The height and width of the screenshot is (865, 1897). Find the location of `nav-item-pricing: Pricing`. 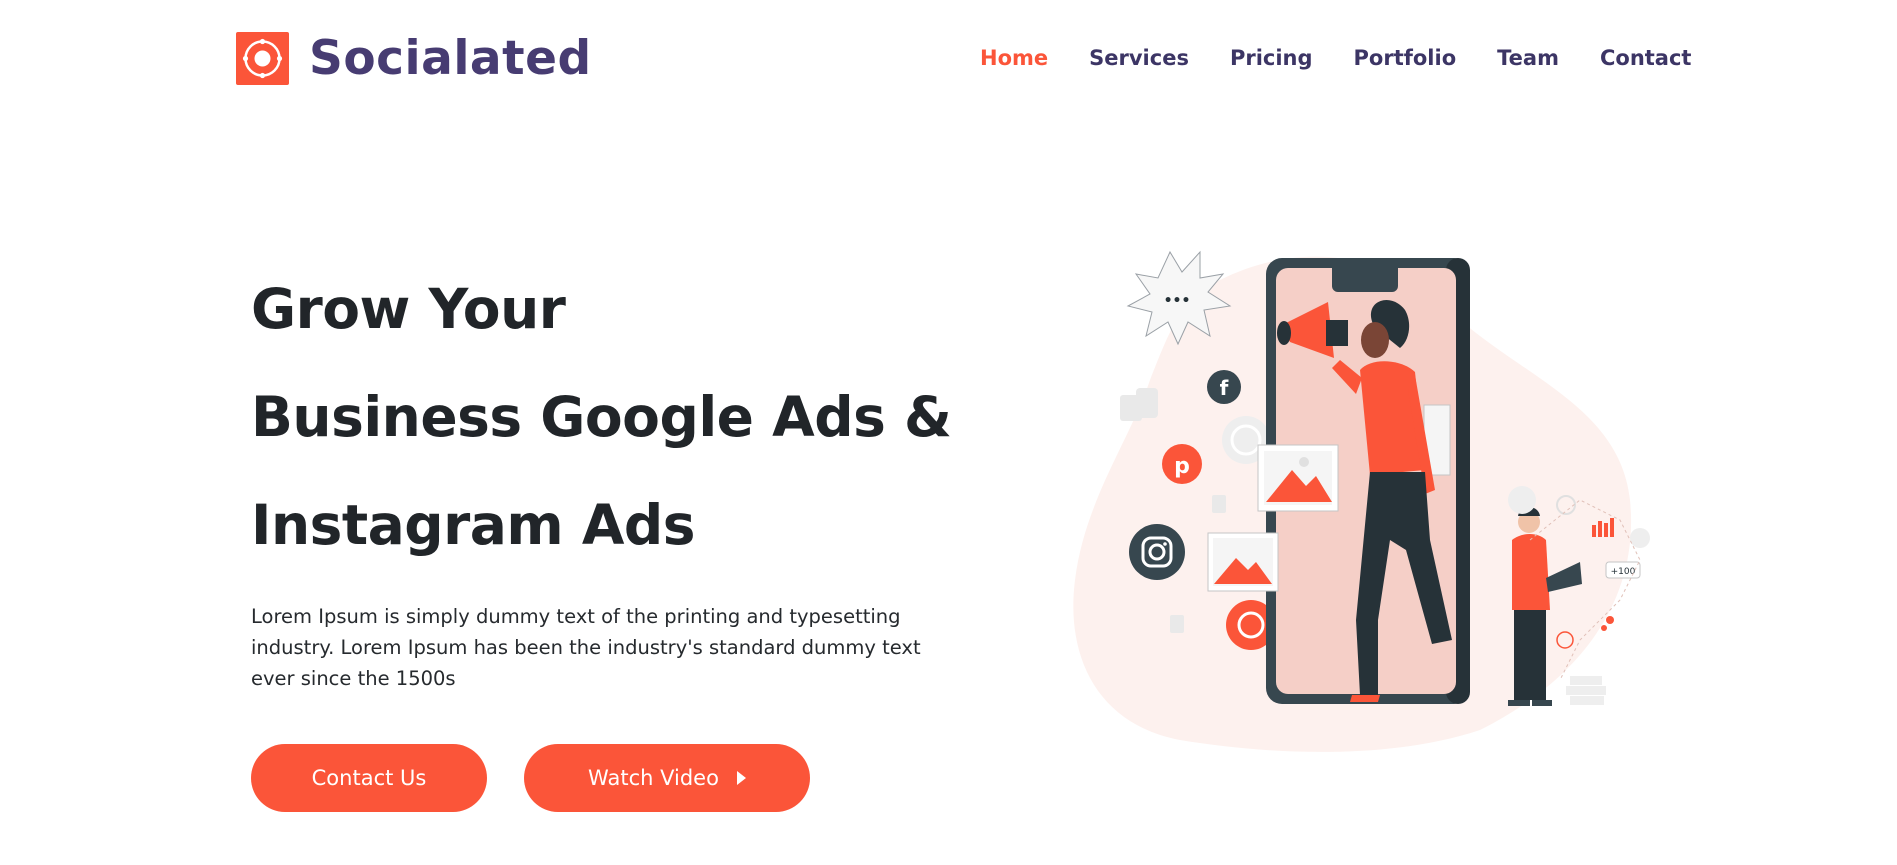

nav-item-pricing: Pricing is located at coordinates (1271, 58).